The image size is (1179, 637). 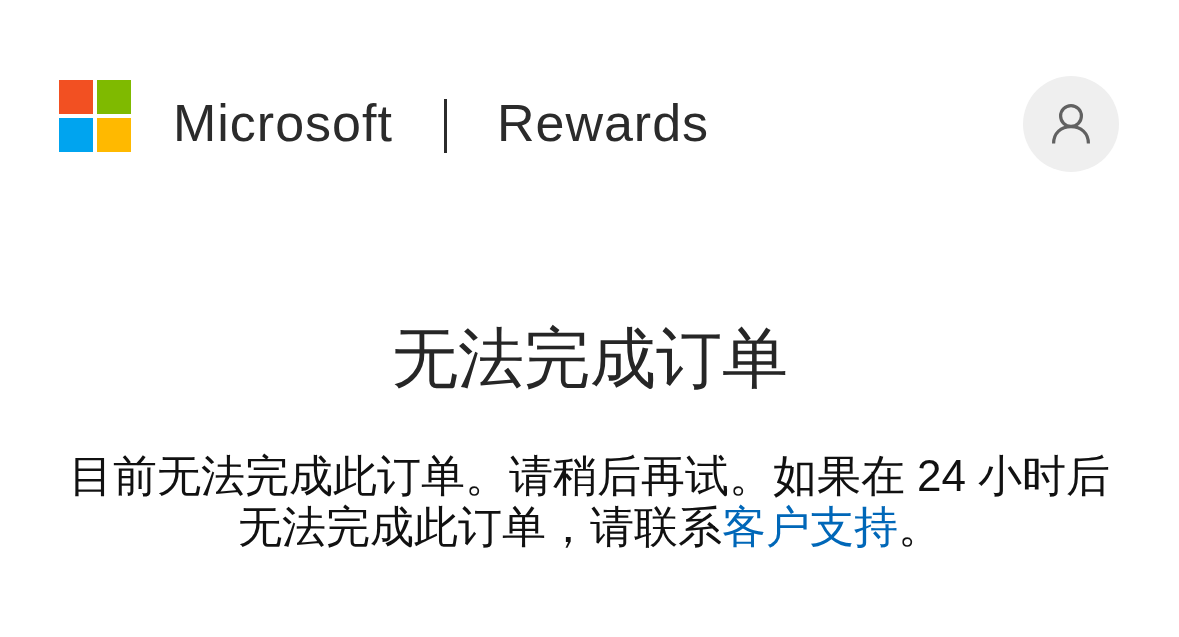 I want to click on person-icon, so click(x=1071, y=124).